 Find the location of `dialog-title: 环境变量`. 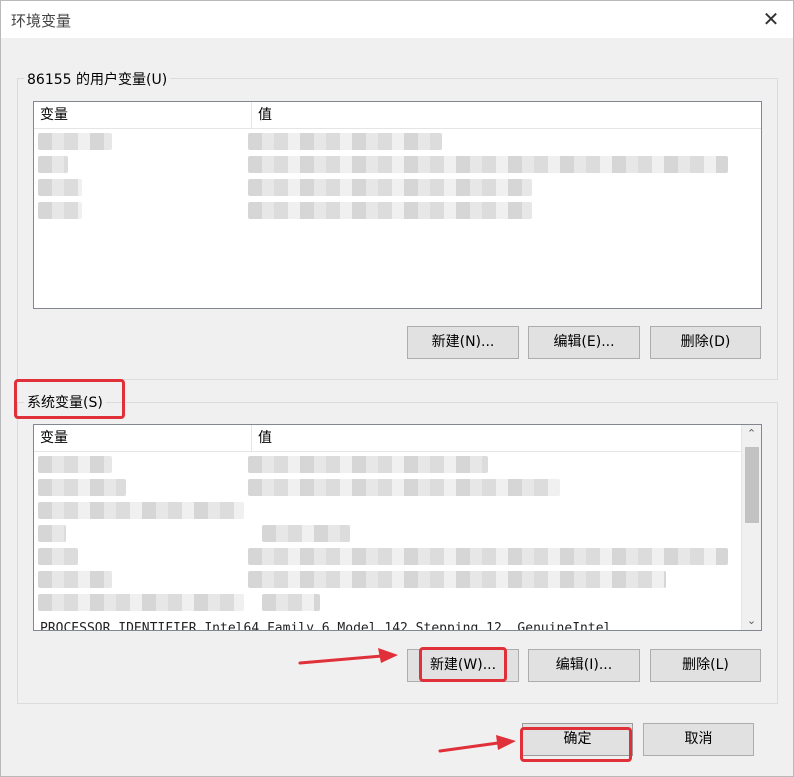

dialog-title: 环境变量 is located at coordinates (41, 21).